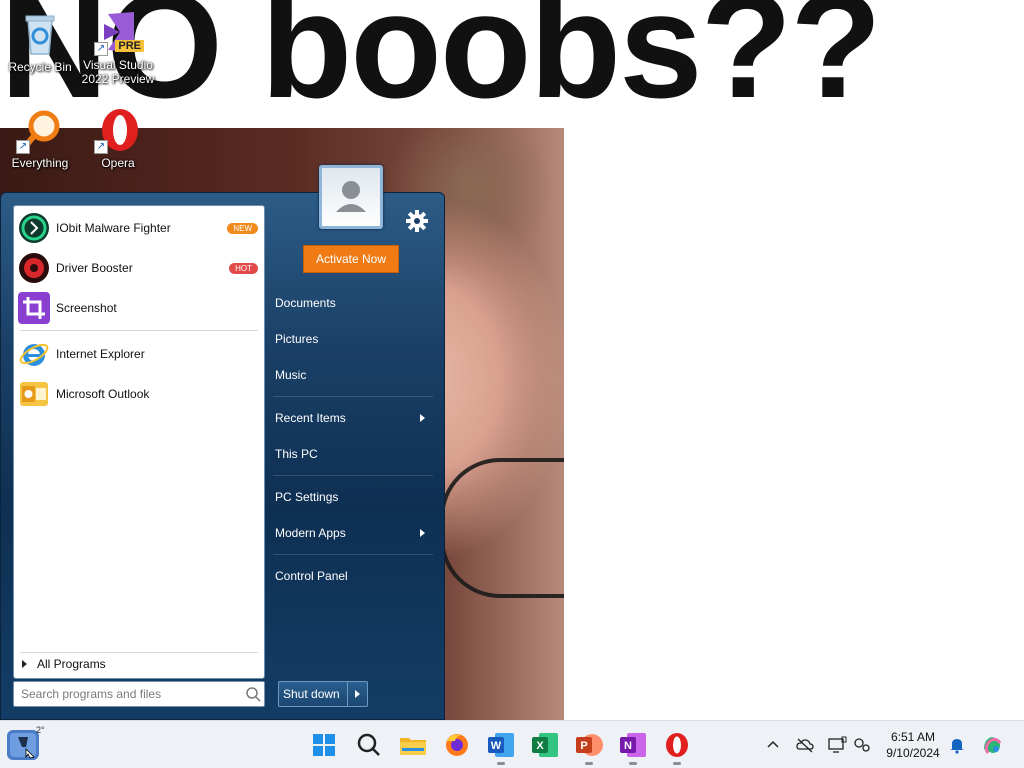 This screenshot has width=1024, height=768. What do you see at coordinates (100, 354) in the screenshot?
I see `program-label: Internet Explorer` at bounding box center [100, 354].